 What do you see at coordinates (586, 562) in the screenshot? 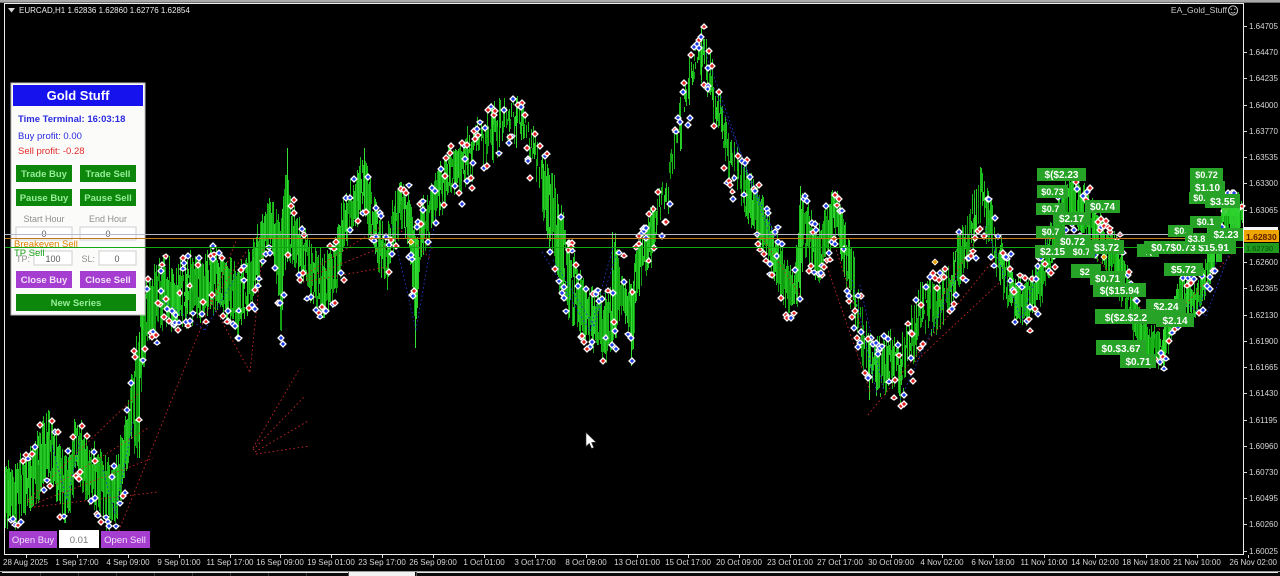
I see `svg-text: 8 Oct 09:00` at bounding box center [586, 562].